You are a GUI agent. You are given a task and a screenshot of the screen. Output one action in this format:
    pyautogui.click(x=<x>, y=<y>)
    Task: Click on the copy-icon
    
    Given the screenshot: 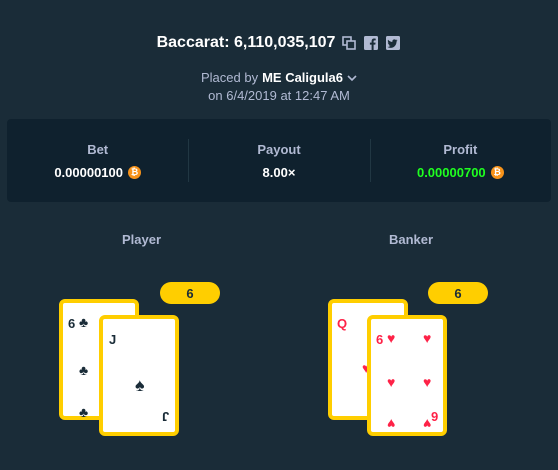 What is the action you would take?
    pyautogui.click(x=349, y=43)
    